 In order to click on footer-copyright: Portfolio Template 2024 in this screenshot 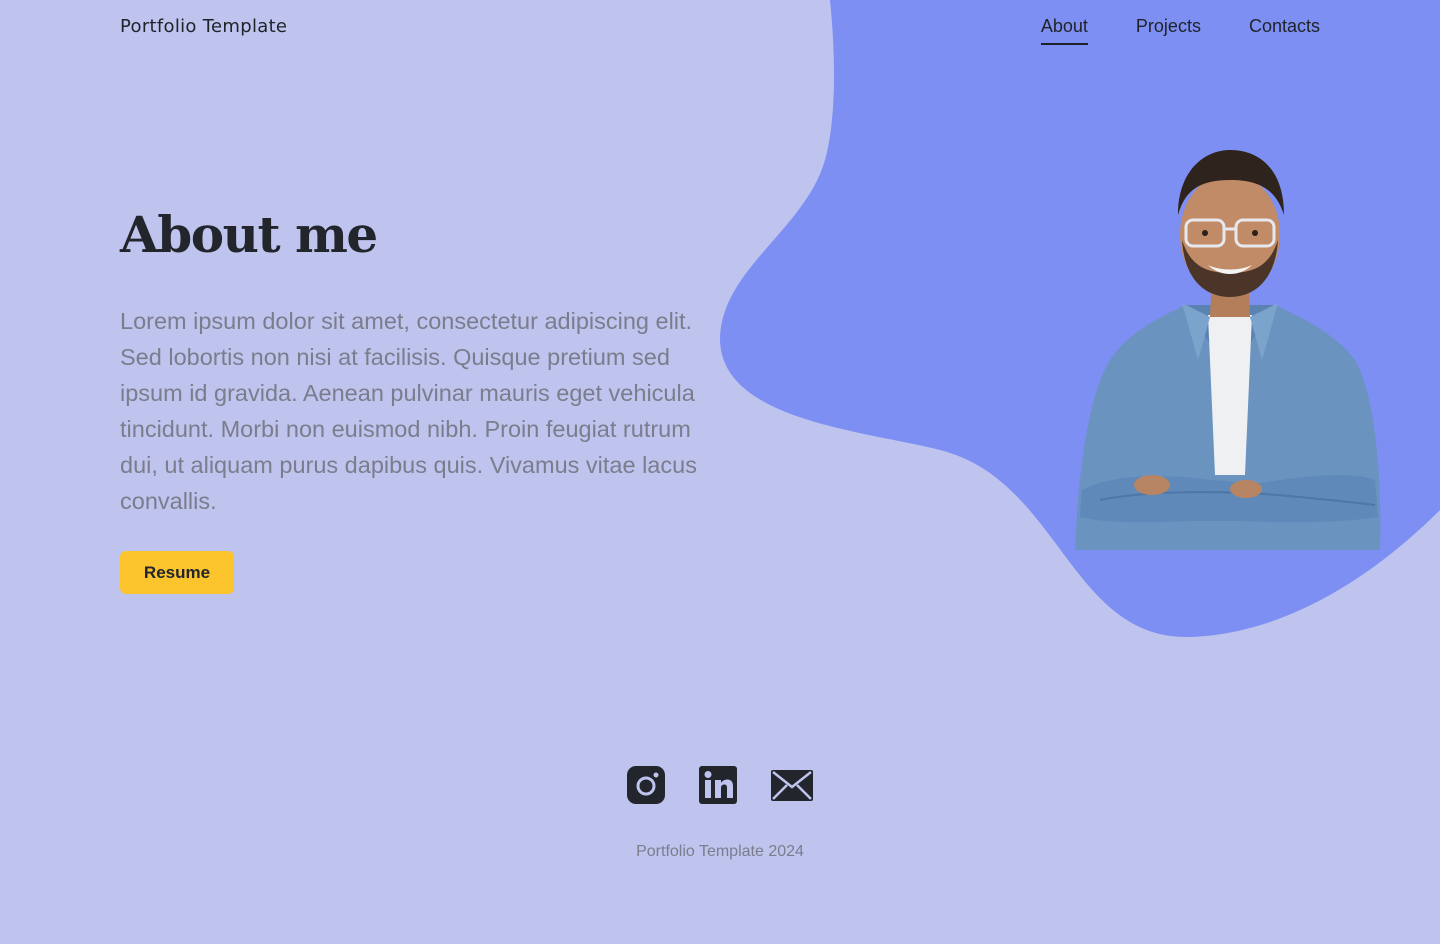, I will do `click(720, 851)`.